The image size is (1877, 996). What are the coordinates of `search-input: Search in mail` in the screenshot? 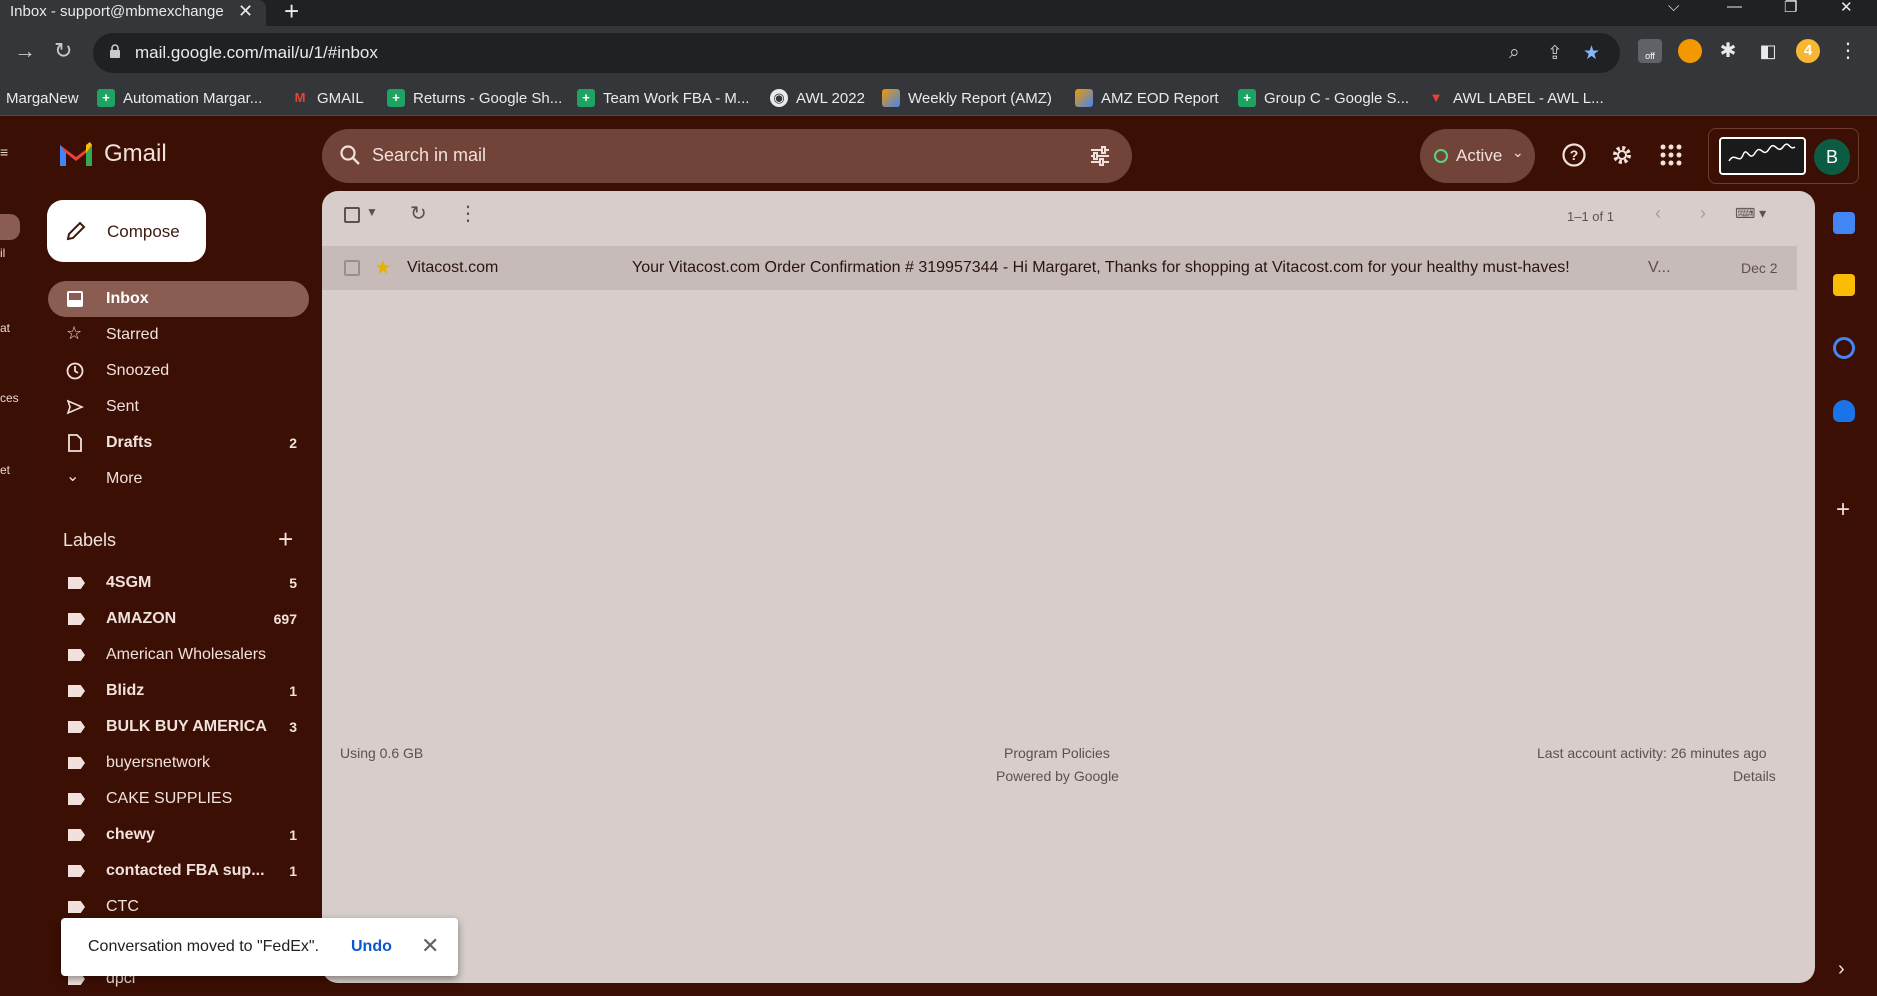 It's located at (429, 155).